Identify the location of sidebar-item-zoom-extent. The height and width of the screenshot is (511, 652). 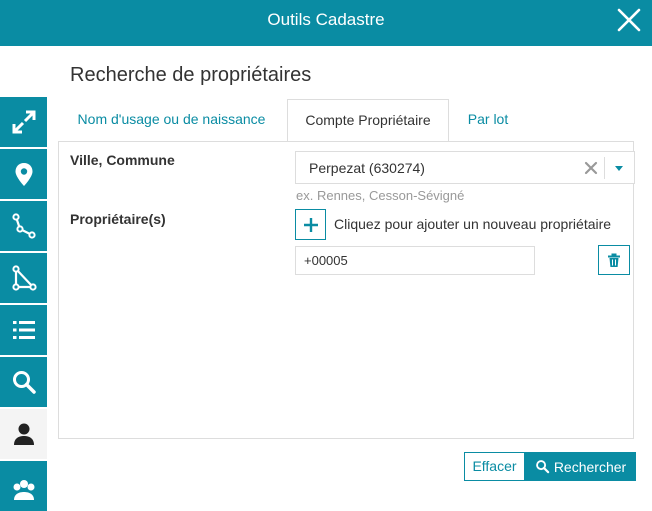
(23, 122).